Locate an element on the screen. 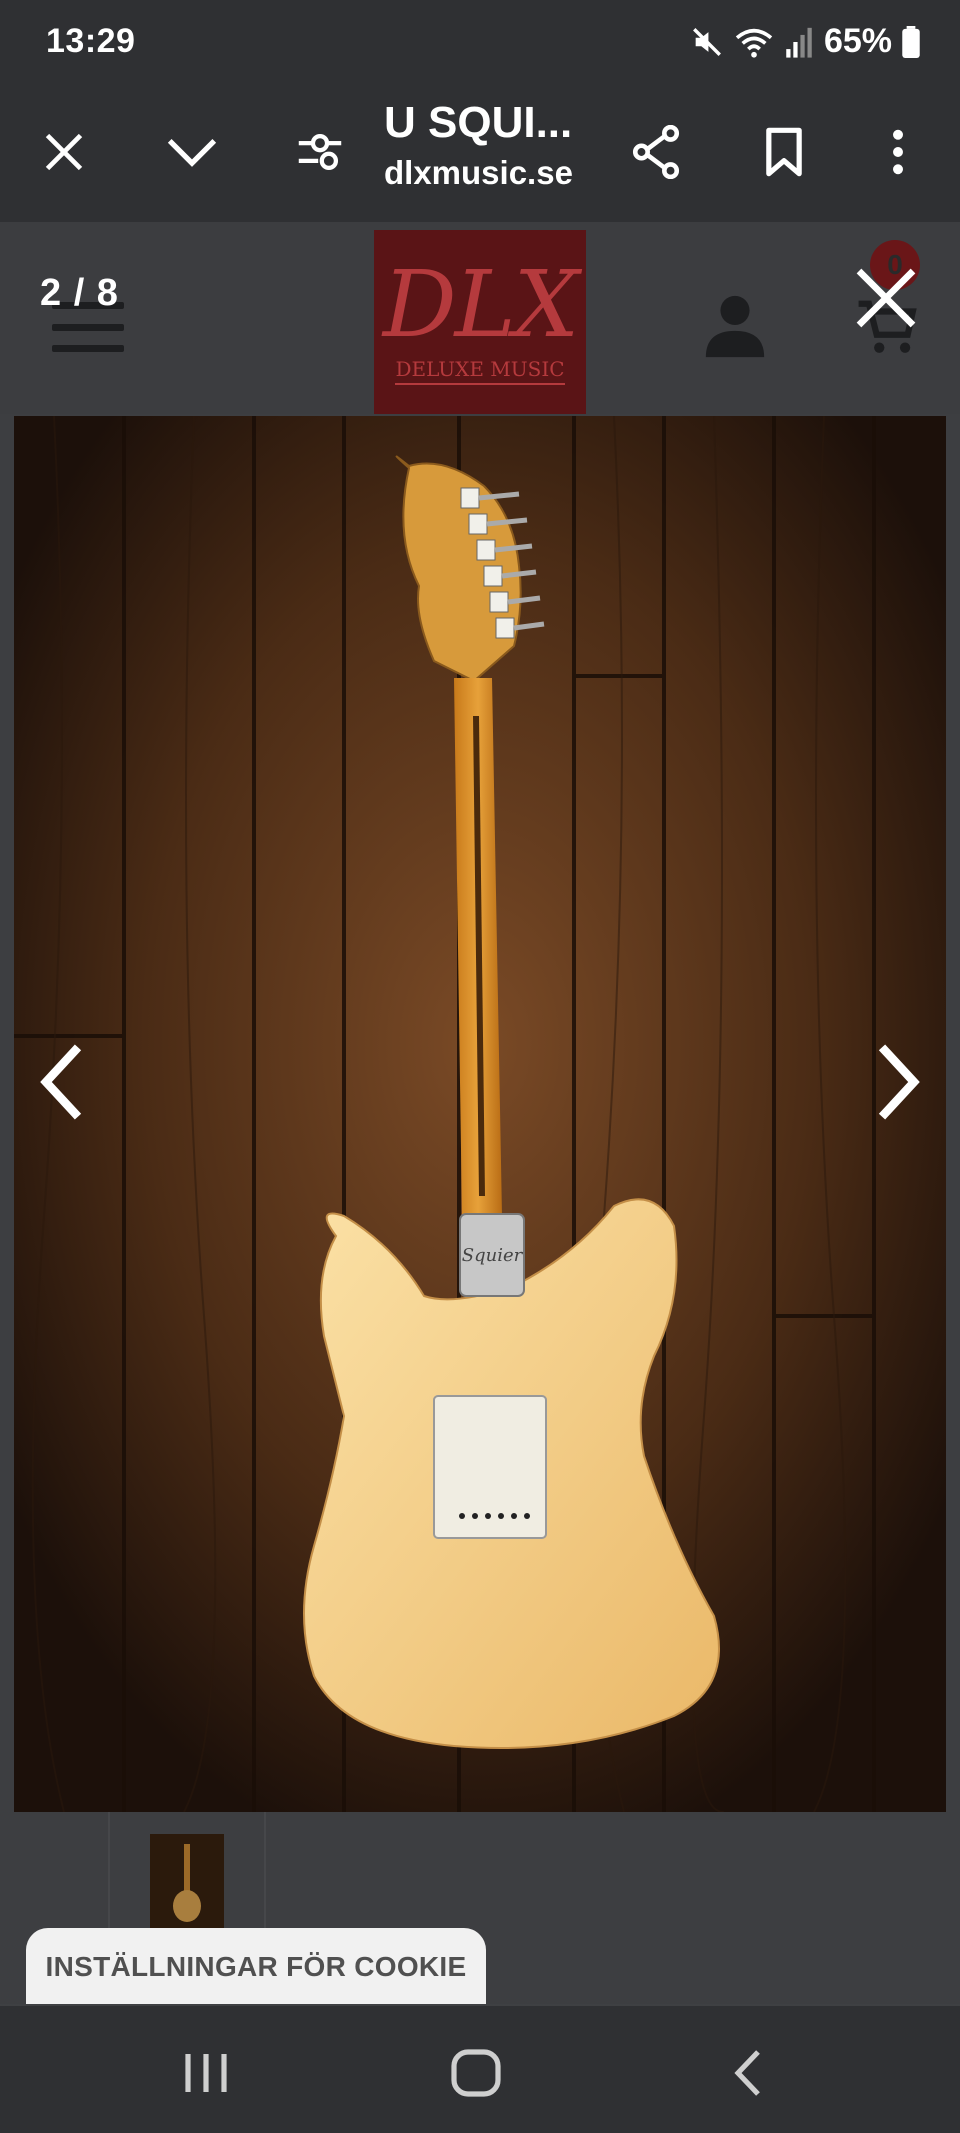 The image size is (960, 2133). bookmark-button is located at coordinates (784, 152).